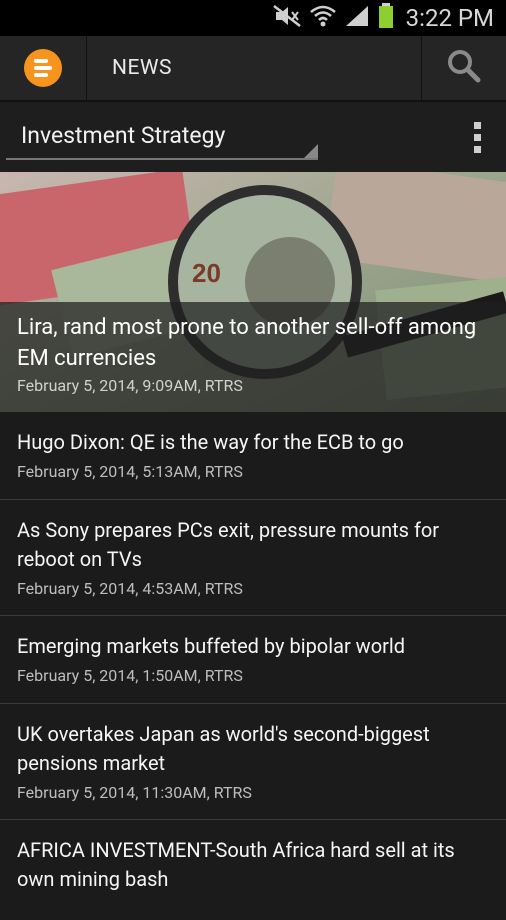 Image resolution: width=506 pixels, height=920 pixels. Describe the element at coordinates (253, 18) in the screenshot. I see `status-bar: 3:22 PM` at that location.